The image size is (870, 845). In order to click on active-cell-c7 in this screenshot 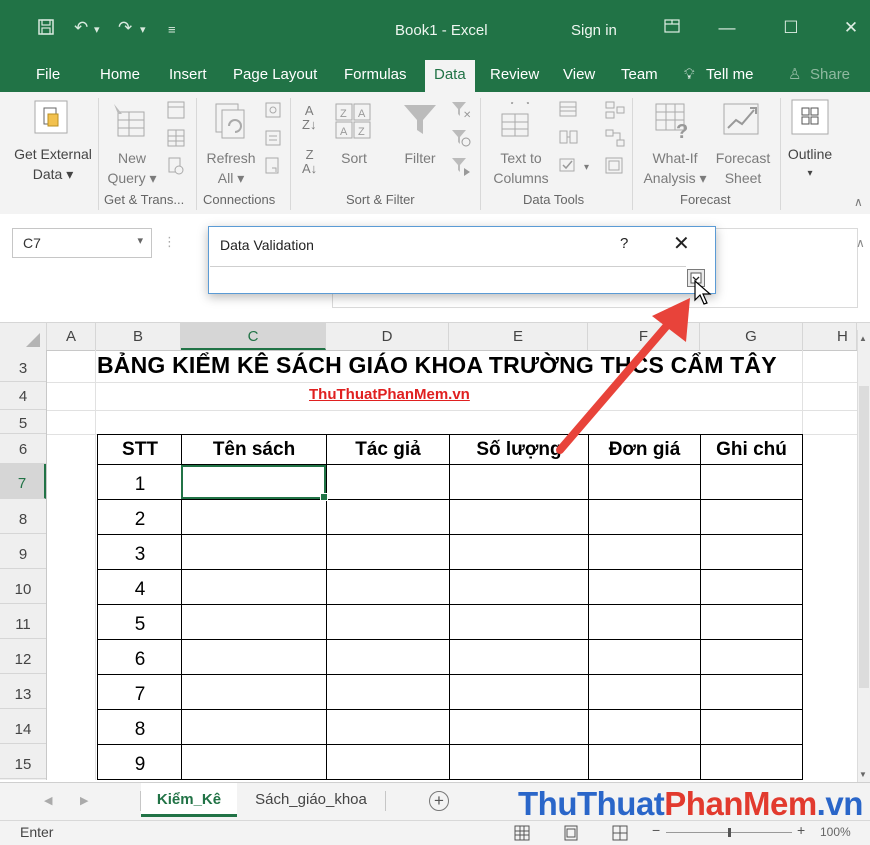, I will do `click(254, 483)`.